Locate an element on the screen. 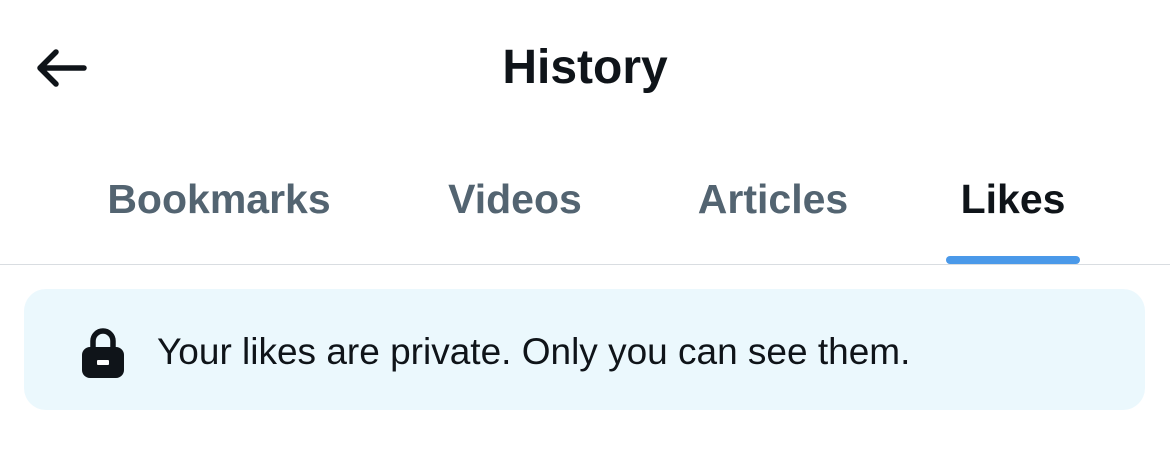 The width and height of the screenshot is (1170, 449). tab-divider is located at coordinates (585, 264).